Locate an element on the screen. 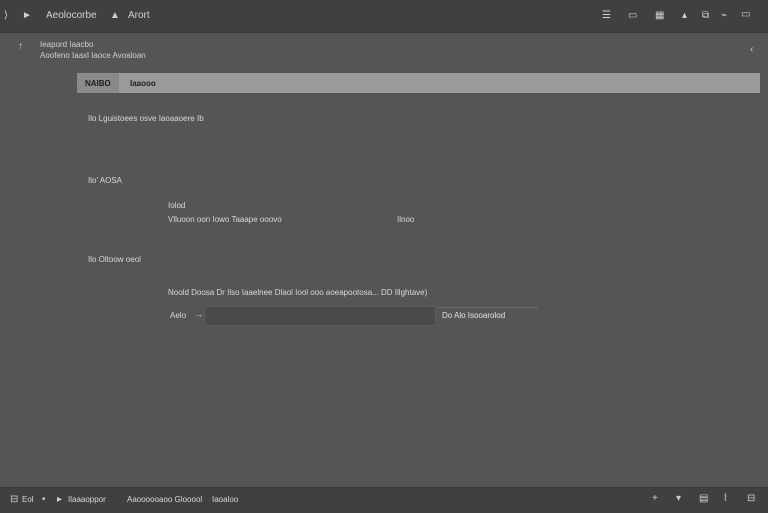 The image size is (768, 513). section1-title: Ilo' AOSA is located at coordinates (105, 180).